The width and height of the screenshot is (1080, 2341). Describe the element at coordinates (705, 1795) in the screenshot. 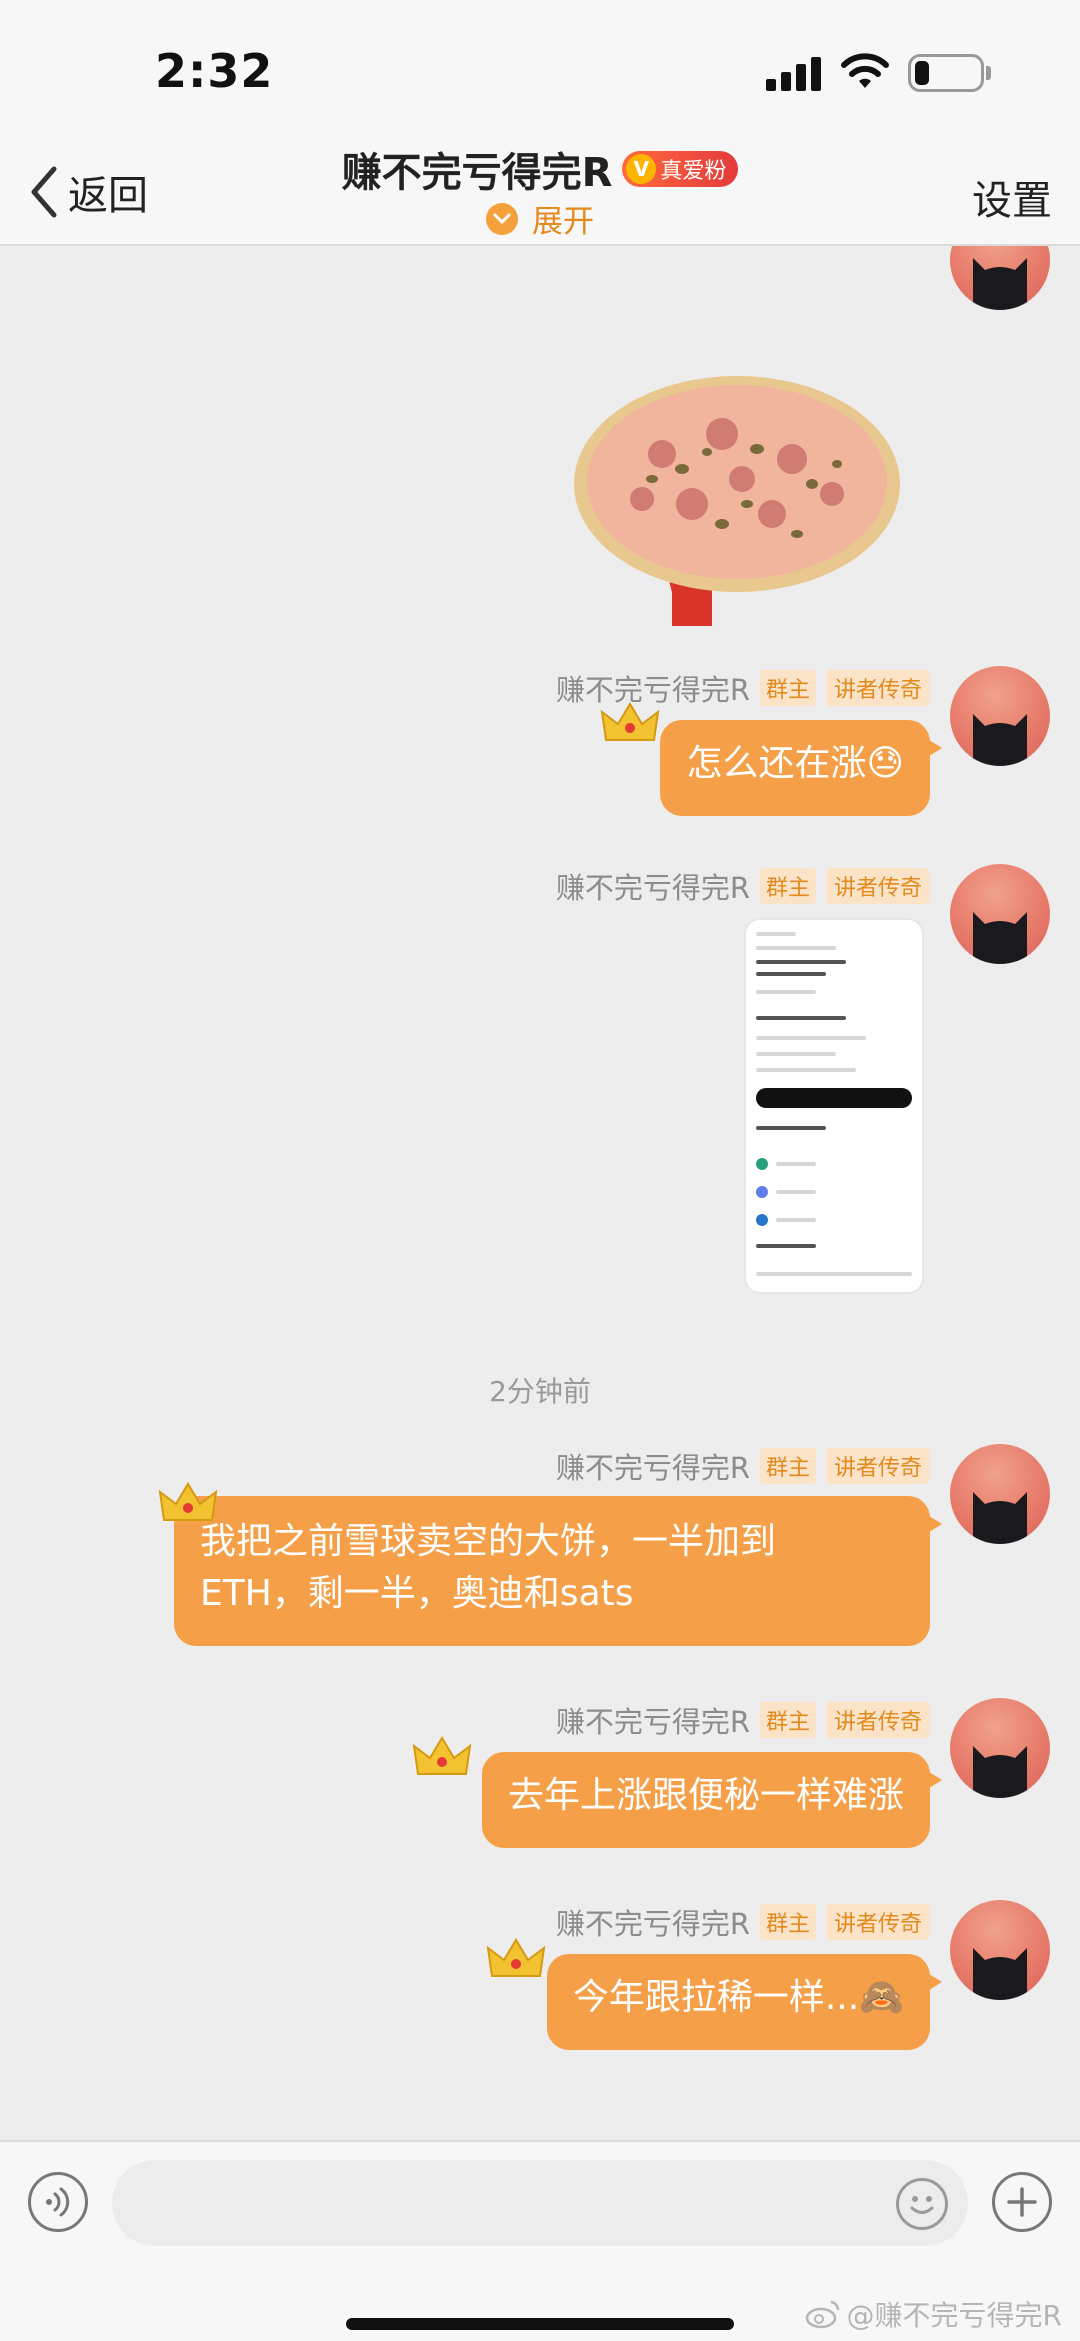

I see `message-text: 去年上涨跟便秘一样难涨` at that location.